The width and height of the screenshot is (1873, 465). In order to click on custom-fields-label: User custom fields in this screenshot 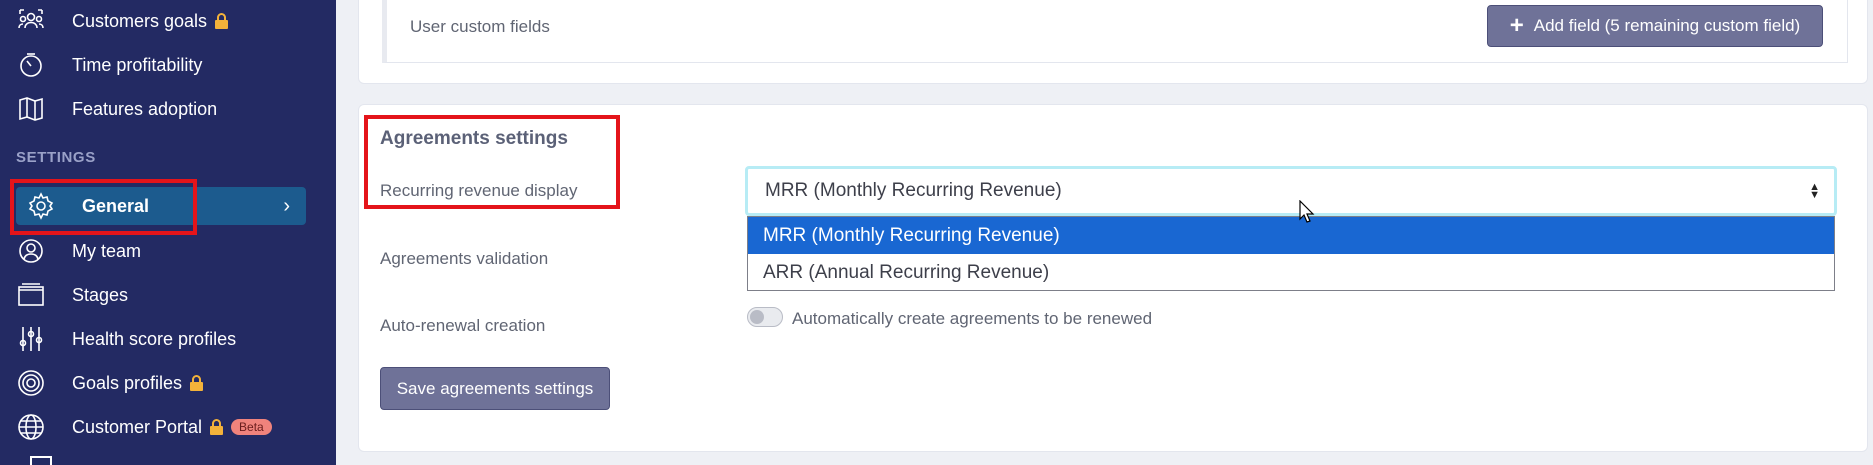, I will do `click(480, 26)`.